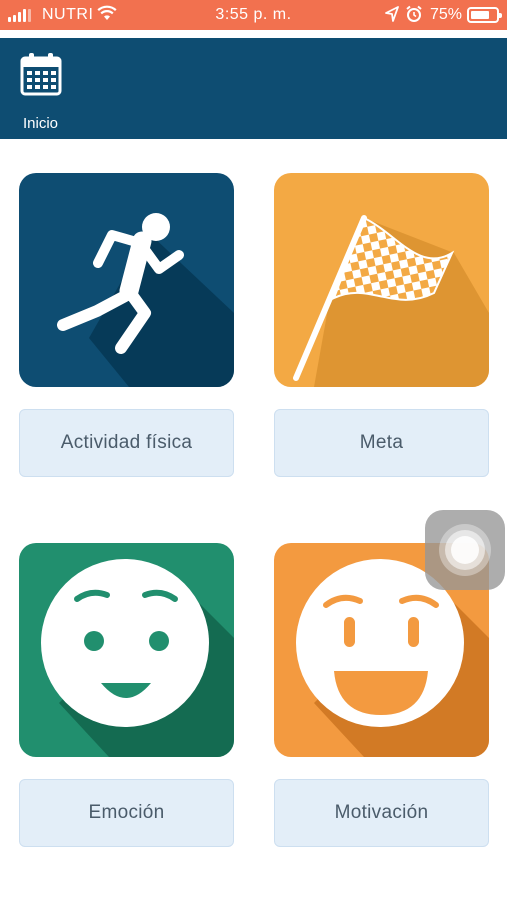 The image size is (507, 900). Describe the element at coordinates (391, 301) in the screenshot. I see `checkered-flag-icon` at that location.